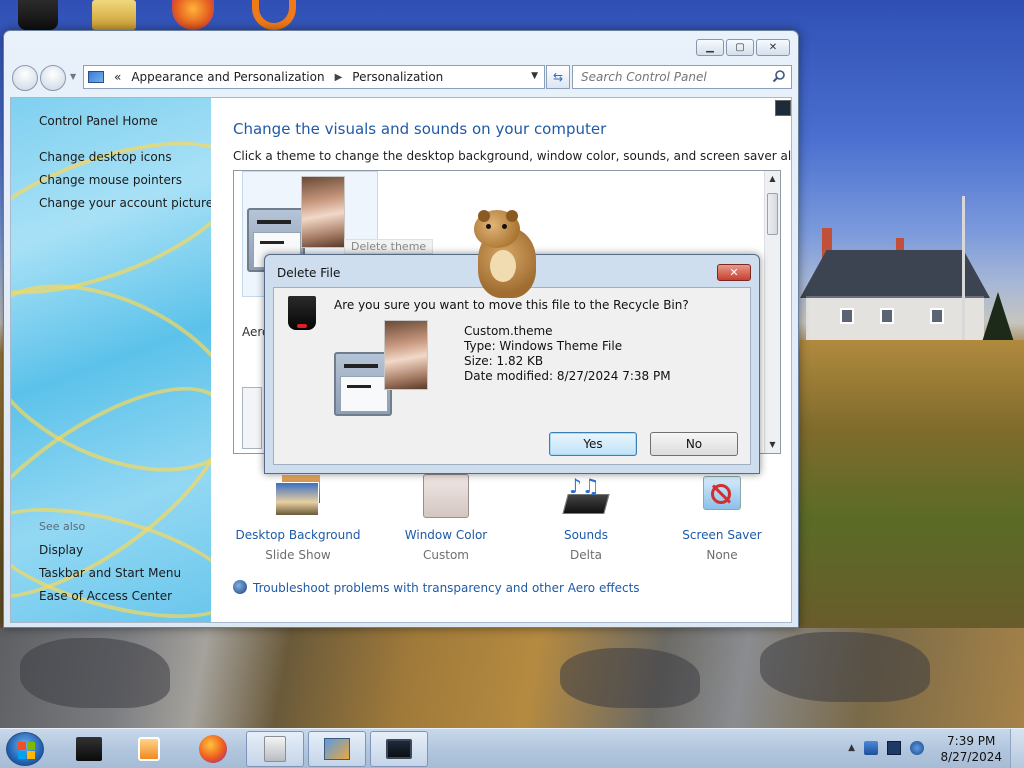 The height and width of the screenshot is (768, 1024). What do you see at coordinates (227, 77) in the screenshot?
I see `breadcrumb-appearance: Appearance and Personalization` at bounding box center [227, 77].